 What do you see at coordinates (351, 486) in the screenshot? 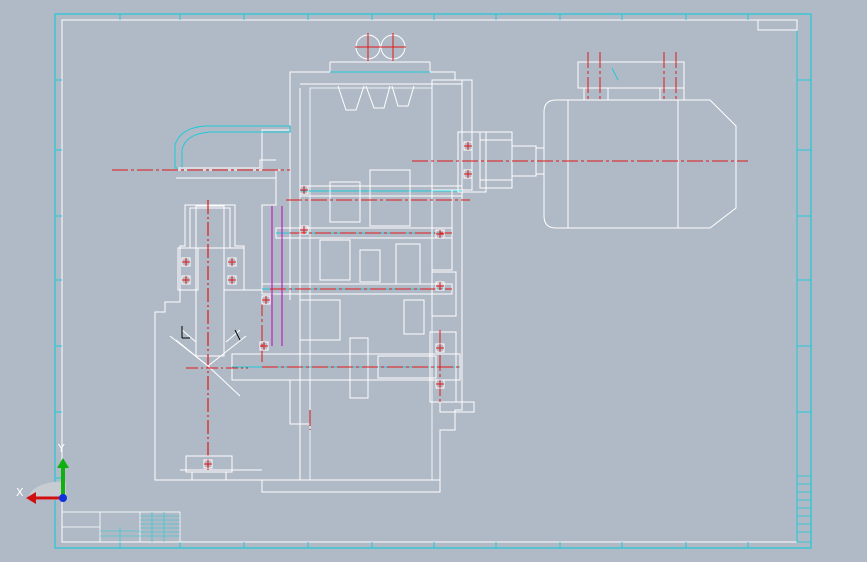
I see `base-plate` at bounding box center [351, 486].